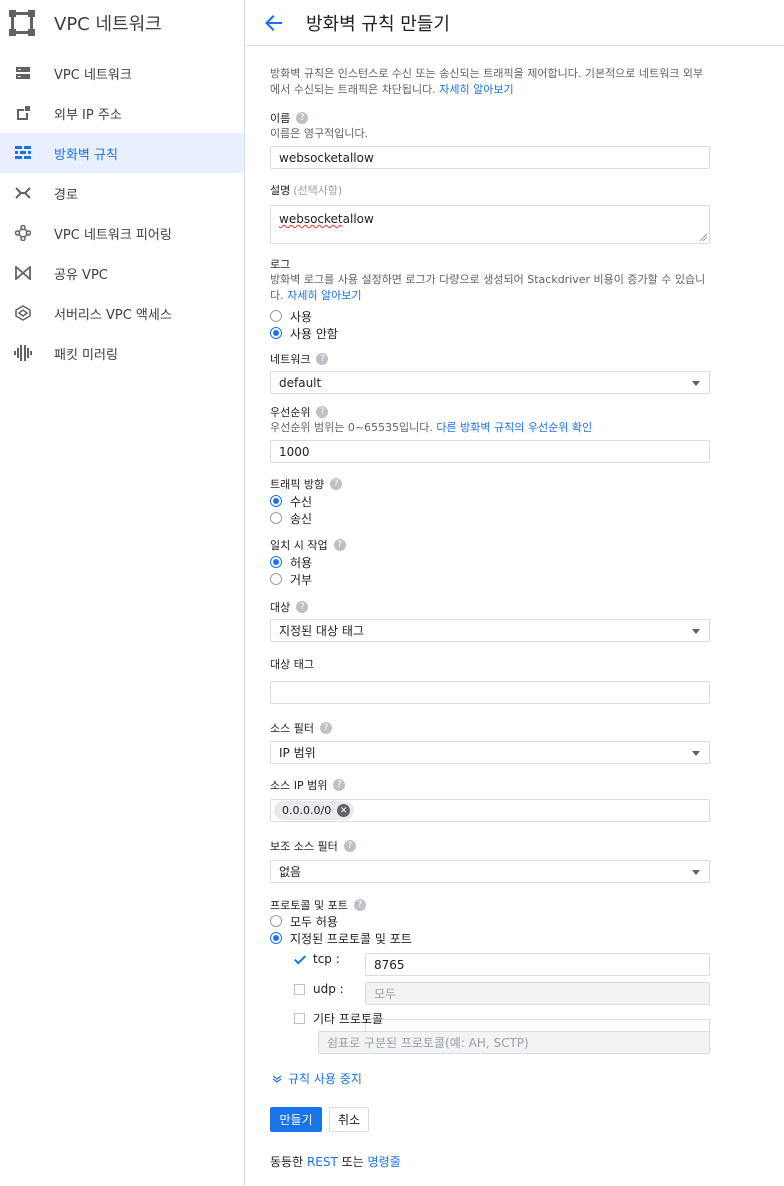 This screenshot has height=1186, width=784. I want to click on tcp-label: tcp :, so click(326, 959).